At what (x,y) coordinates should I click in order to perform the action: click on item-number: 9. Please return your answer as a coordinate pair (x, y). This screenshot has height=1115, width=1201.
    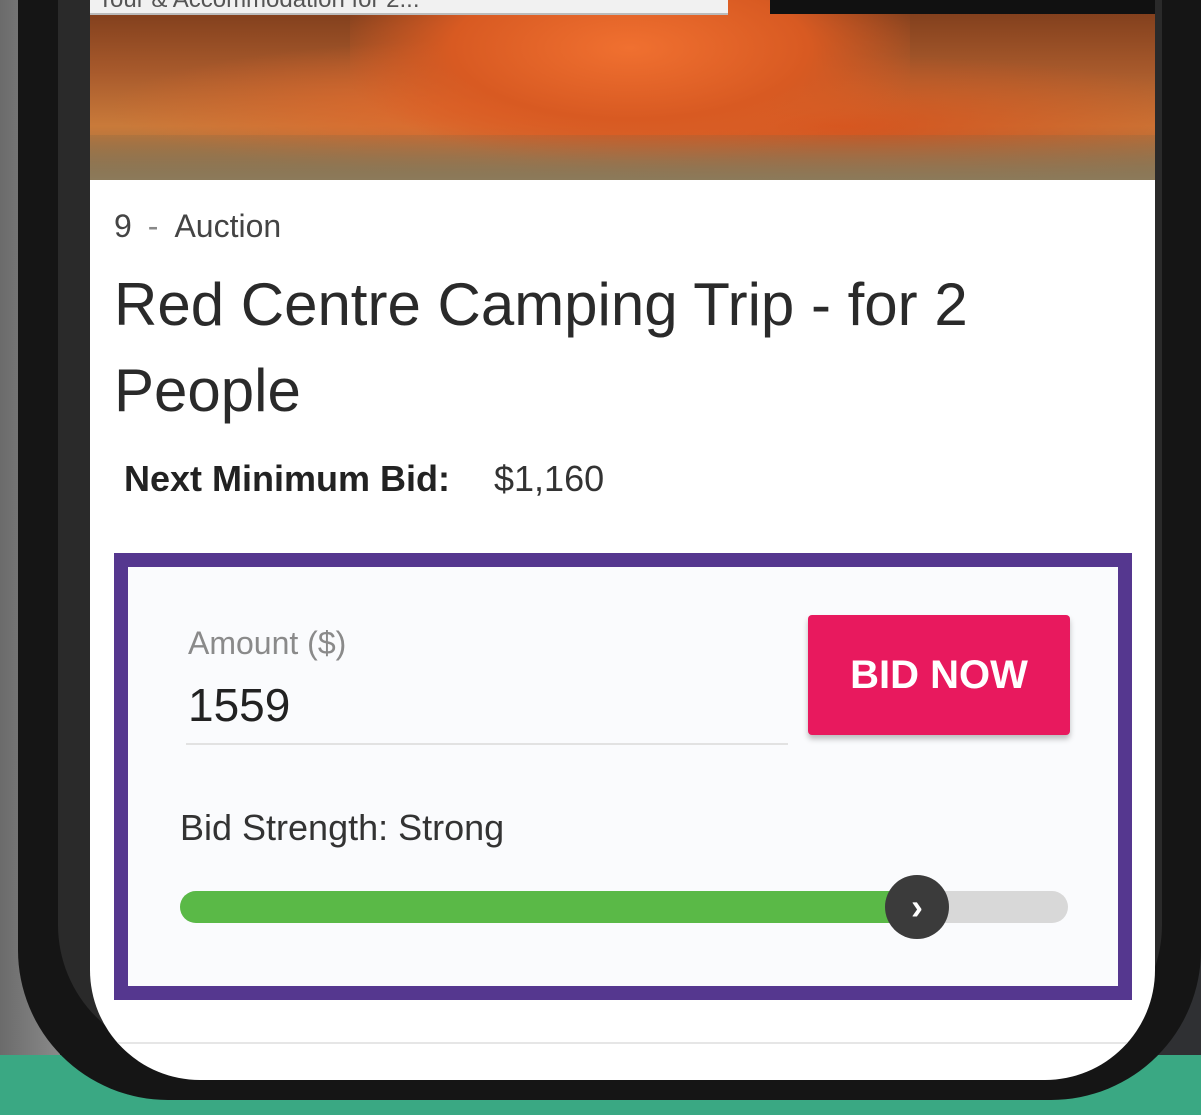
    Looking at the image, I should click on (123, 226).